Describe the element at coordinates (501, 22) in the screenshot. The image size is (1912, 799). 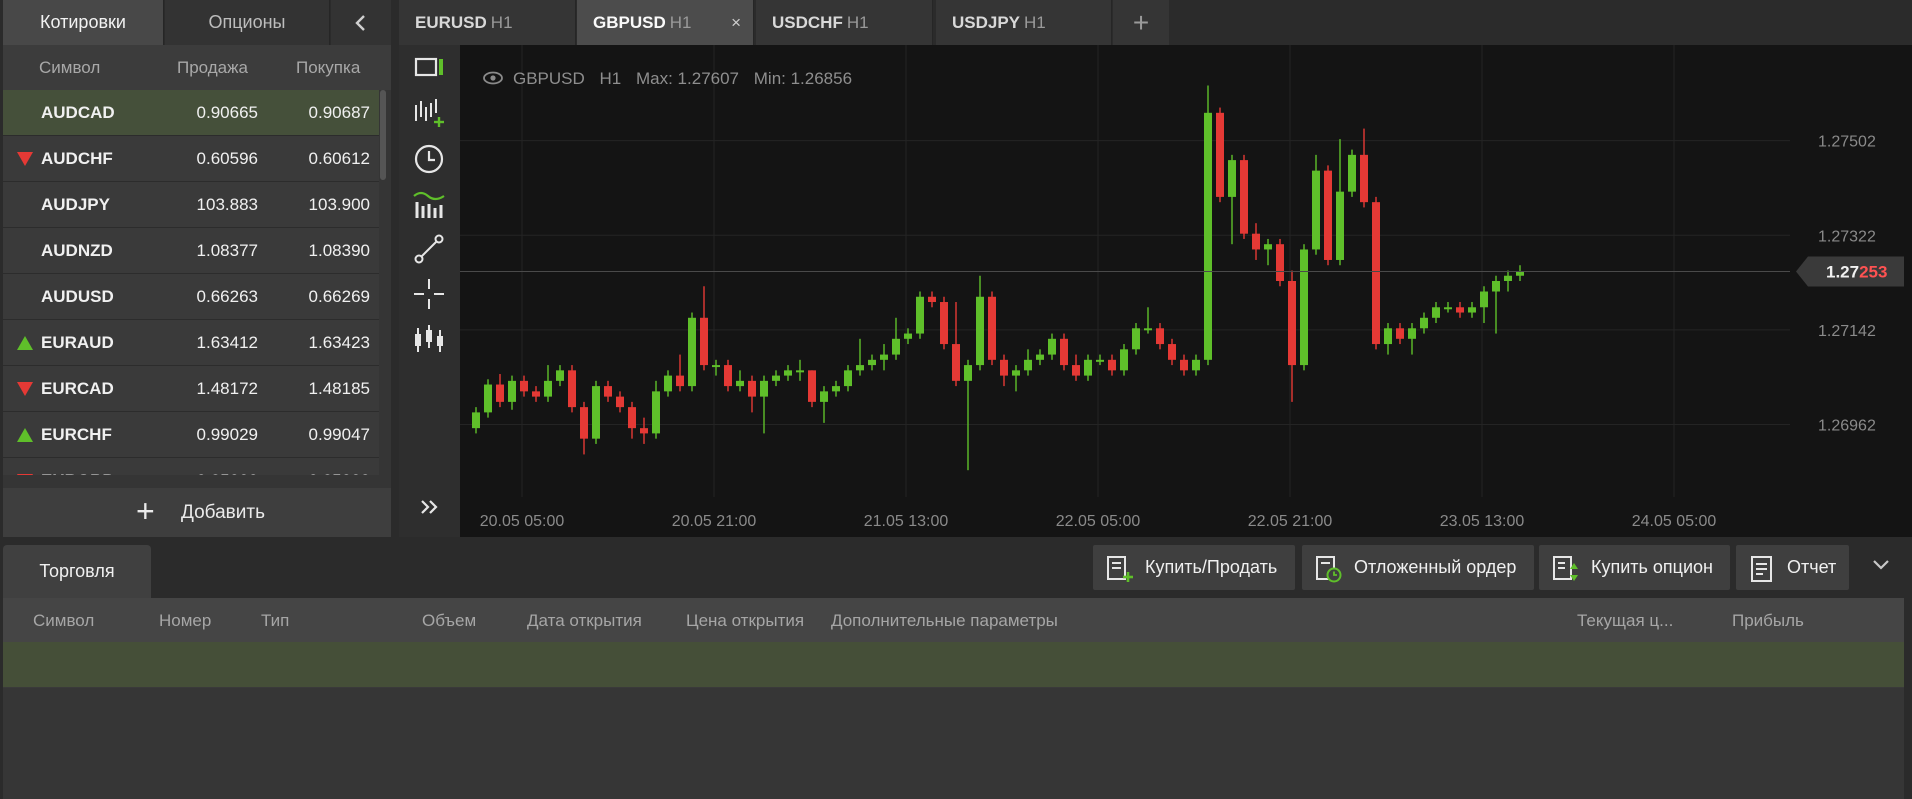
I see `chart-tab-timeframe: H1` at that location.